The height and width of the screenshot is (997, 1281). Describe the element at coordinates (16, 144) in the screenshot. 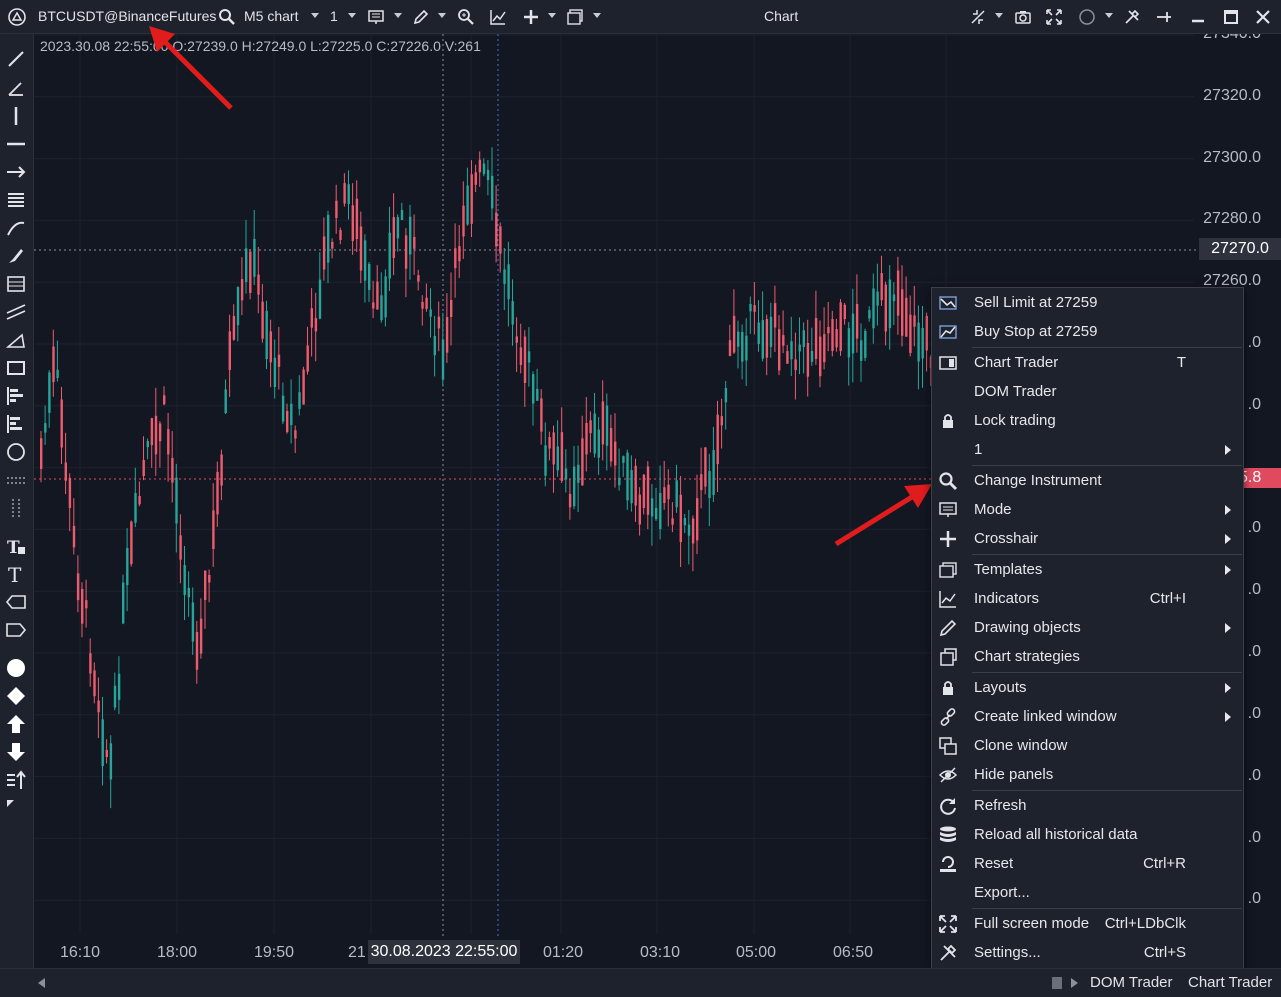

I see `horizontal-line-icon` at that location.